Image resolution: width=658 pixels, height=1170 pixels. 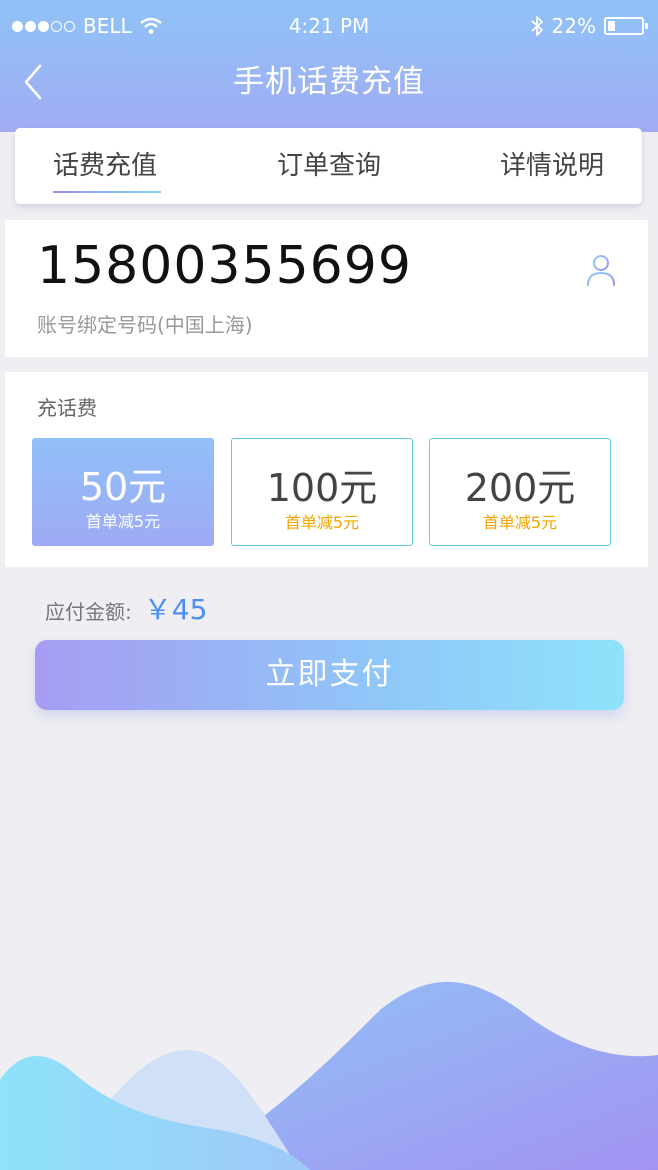 I want to click on battery-fill, so click(x=611, y=26).